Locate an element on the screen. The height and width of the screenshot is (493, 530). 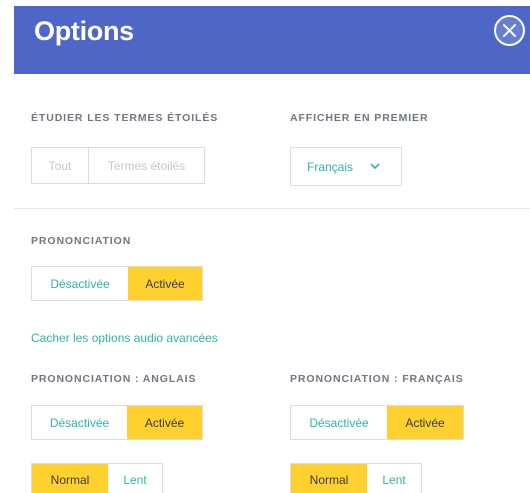
study-starred-option: Termes étoilés is located at coordinates (146, 165).